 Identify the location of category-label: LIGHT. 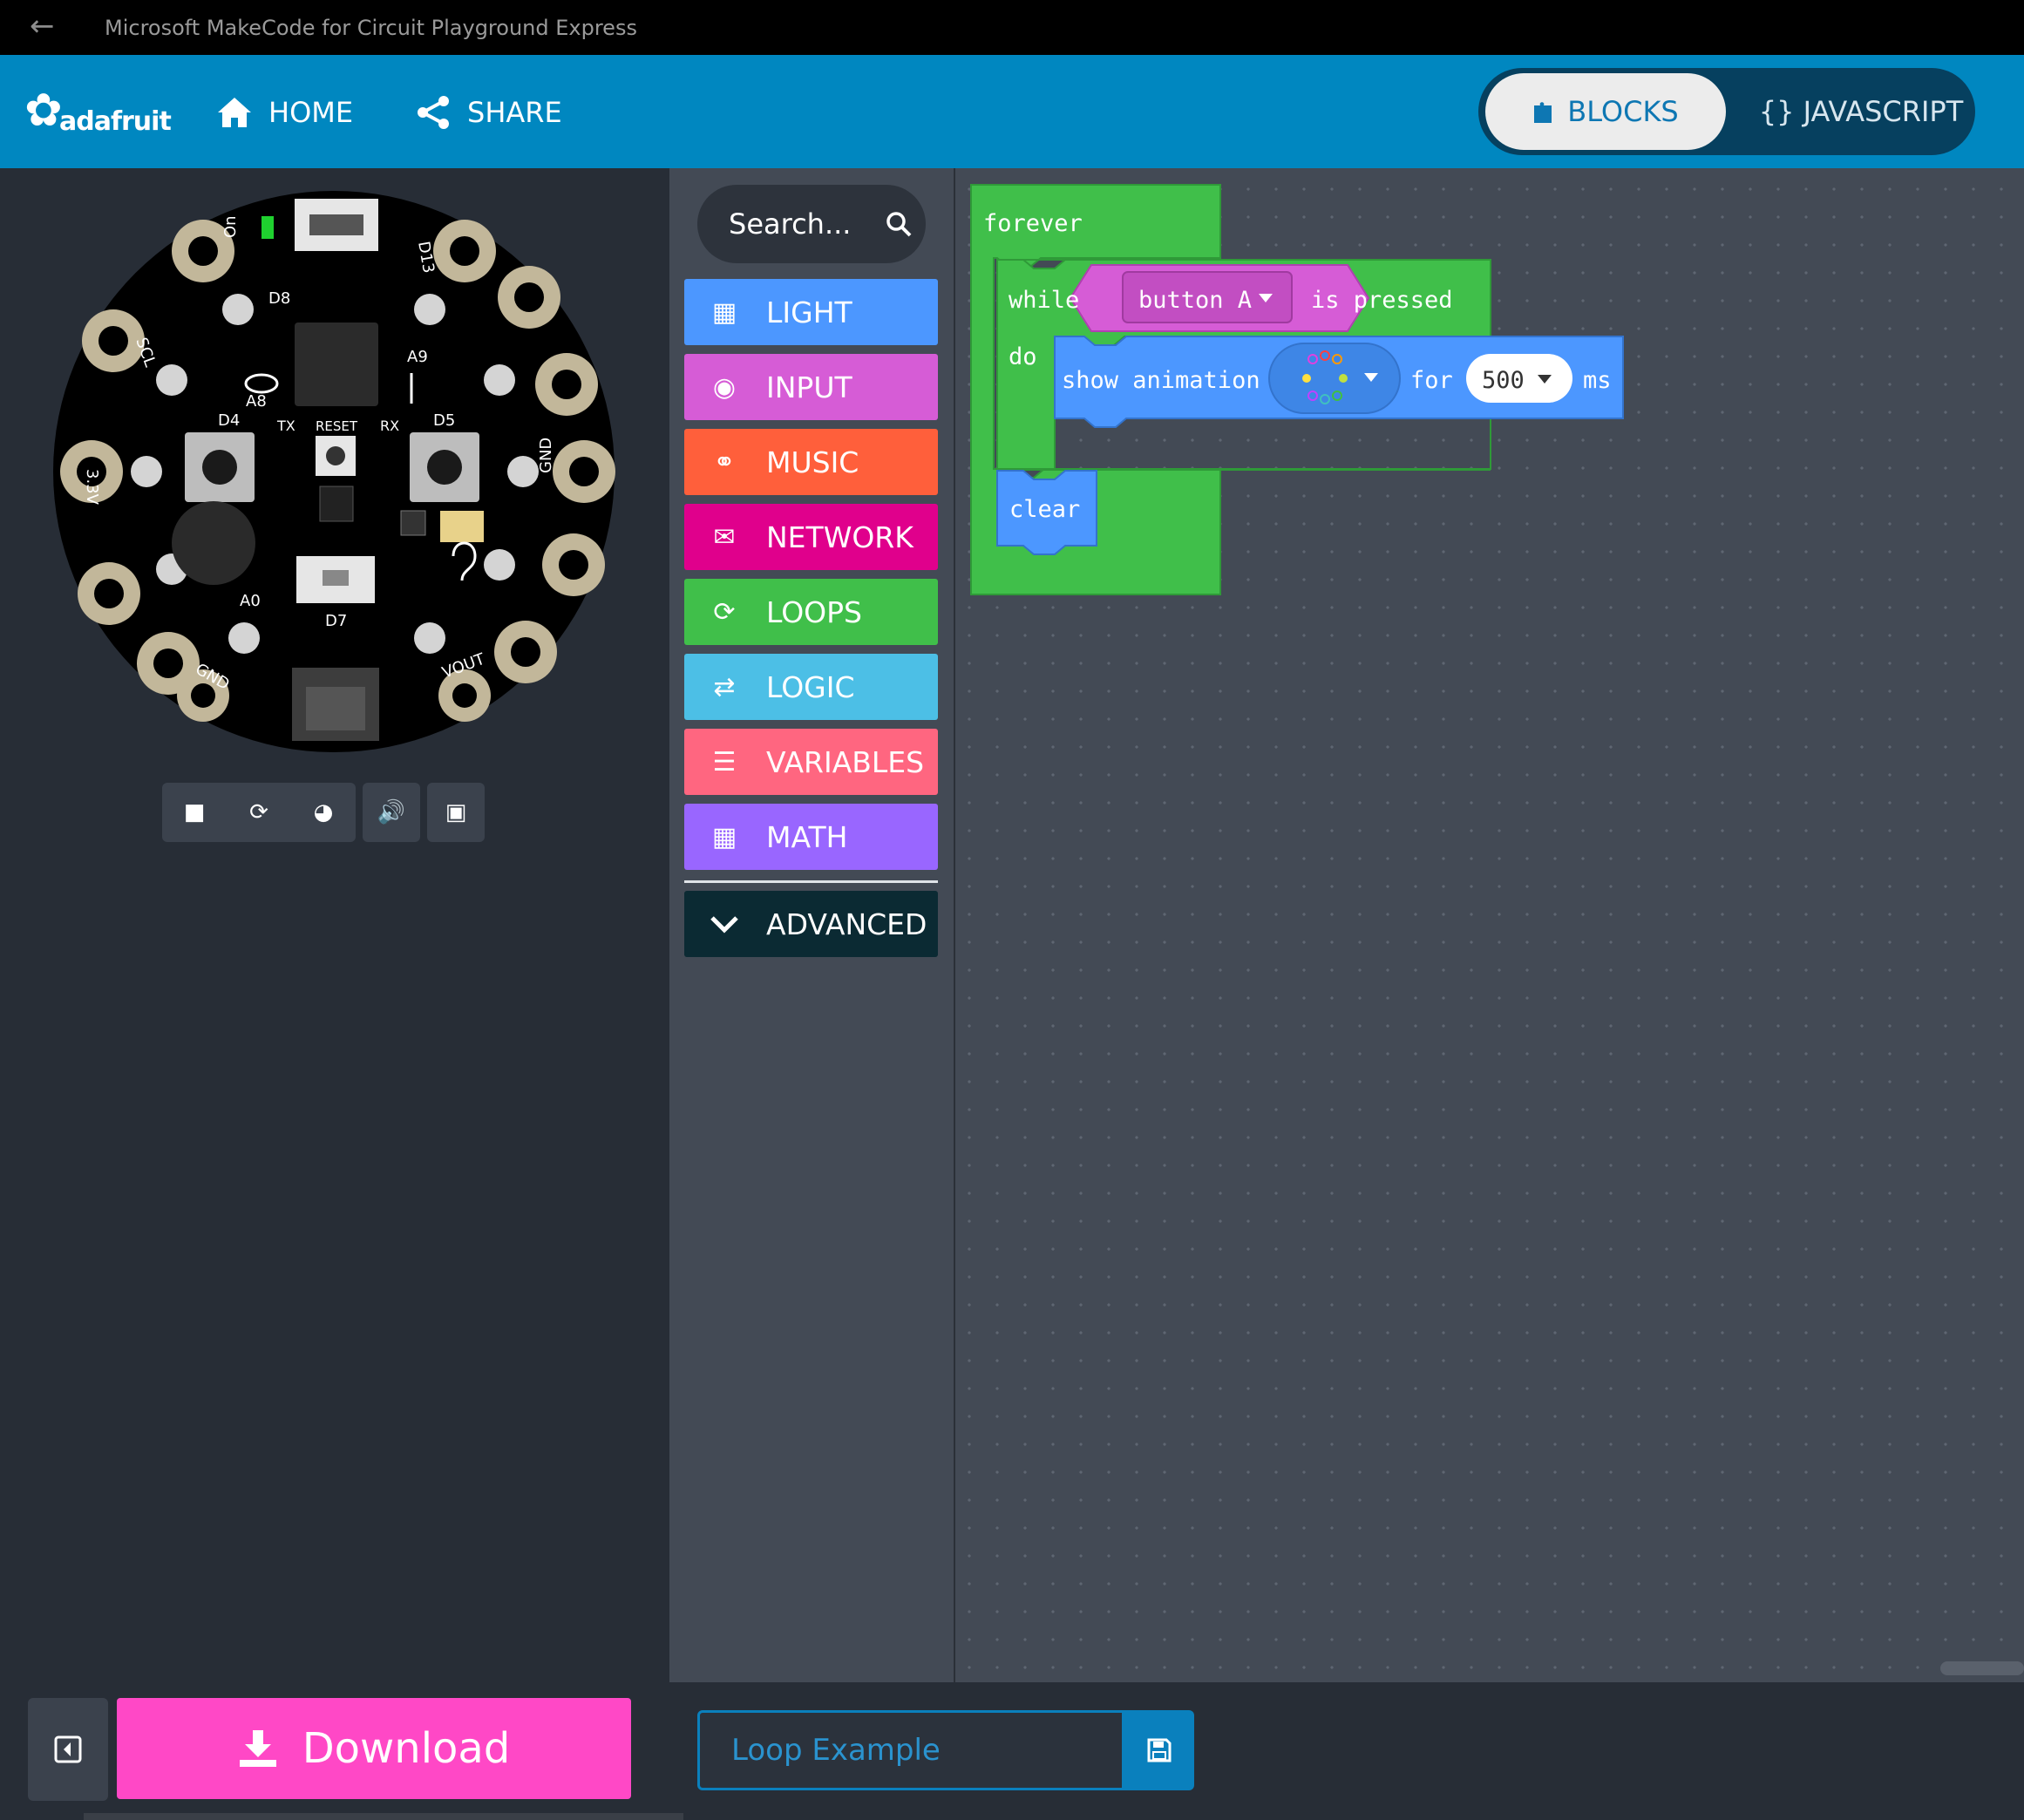
(809, 312).